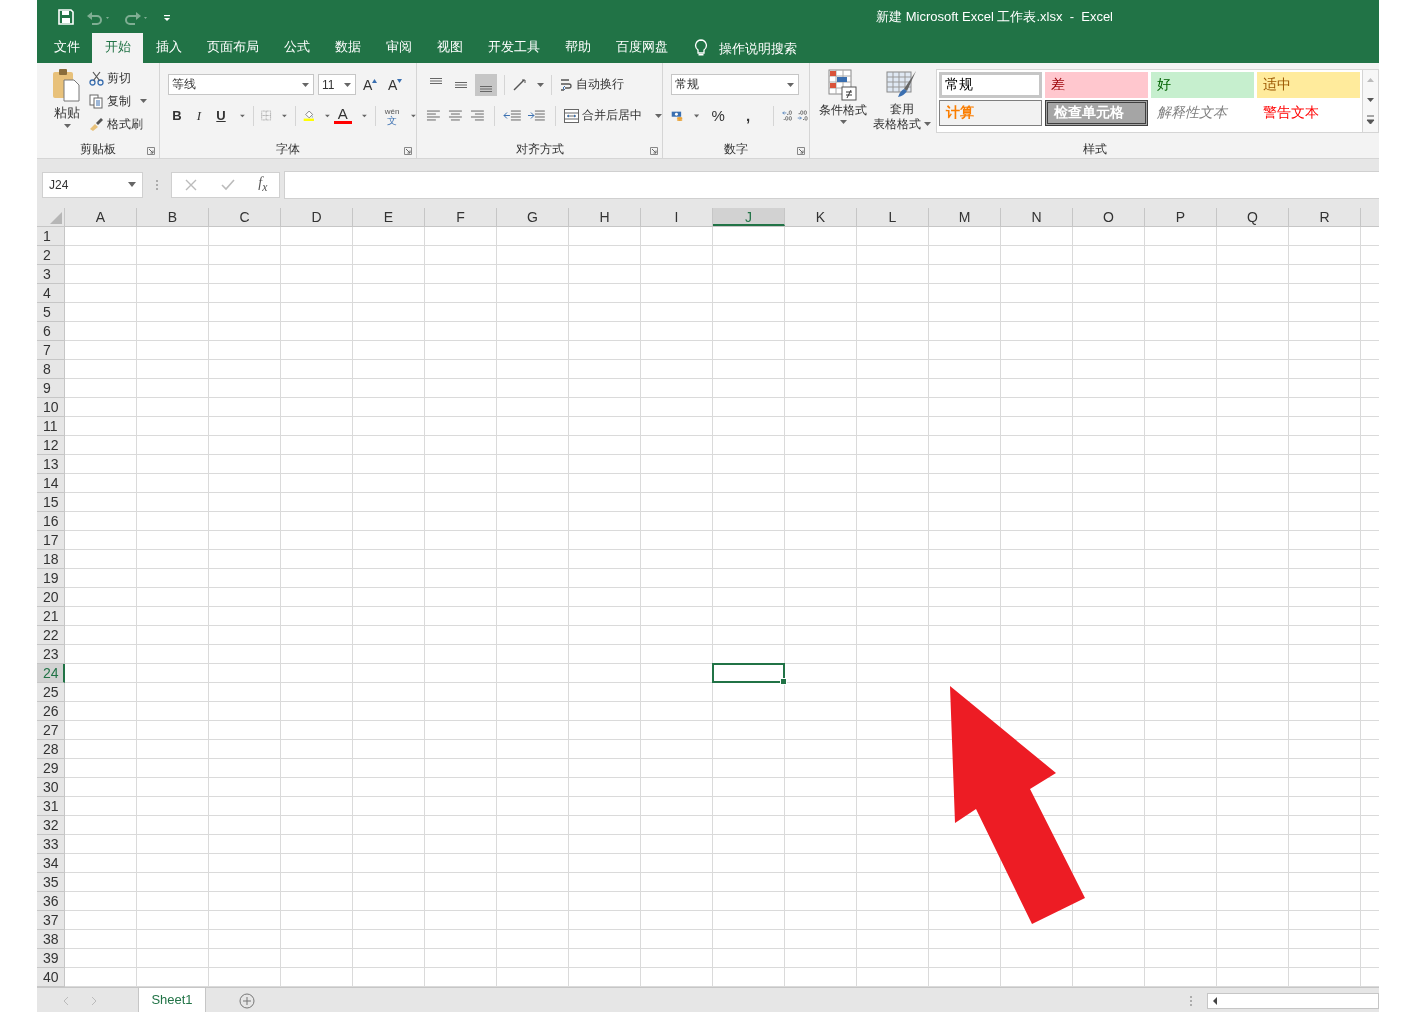 This screenshot has height=1012, width=1416. What do you see at coordinates (247, 1000) in the screenshot?
I see `add-sheet-icon` at bounding box center [247, 1000].